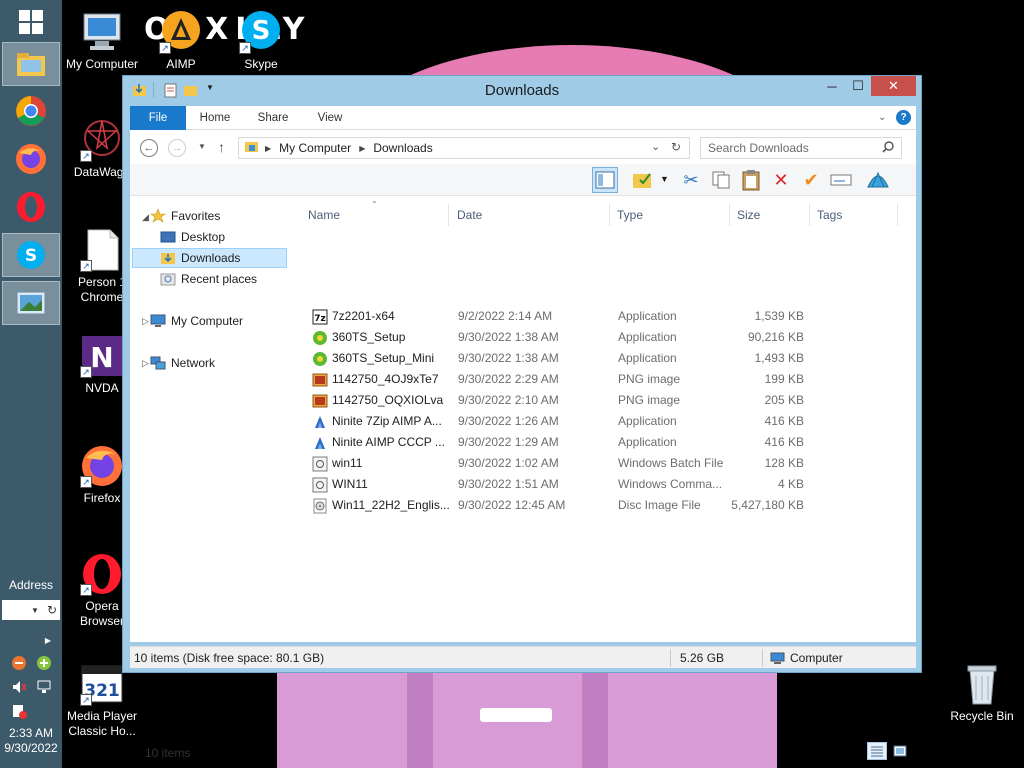  What do you see at coordinates (903, 117) in the screenshot?
I see `help-icon: ?` at bounding box center [903, 117].